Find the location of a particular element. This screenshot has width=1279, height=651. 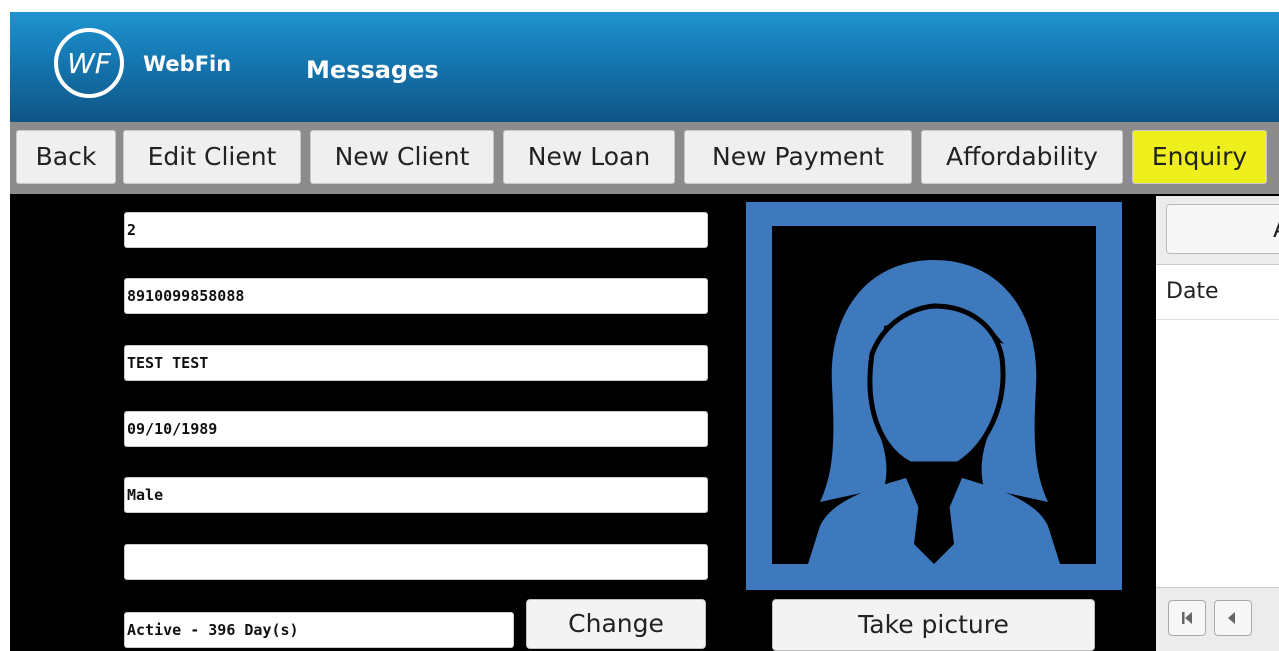

header-divider is located at coordinates (1217, 319).